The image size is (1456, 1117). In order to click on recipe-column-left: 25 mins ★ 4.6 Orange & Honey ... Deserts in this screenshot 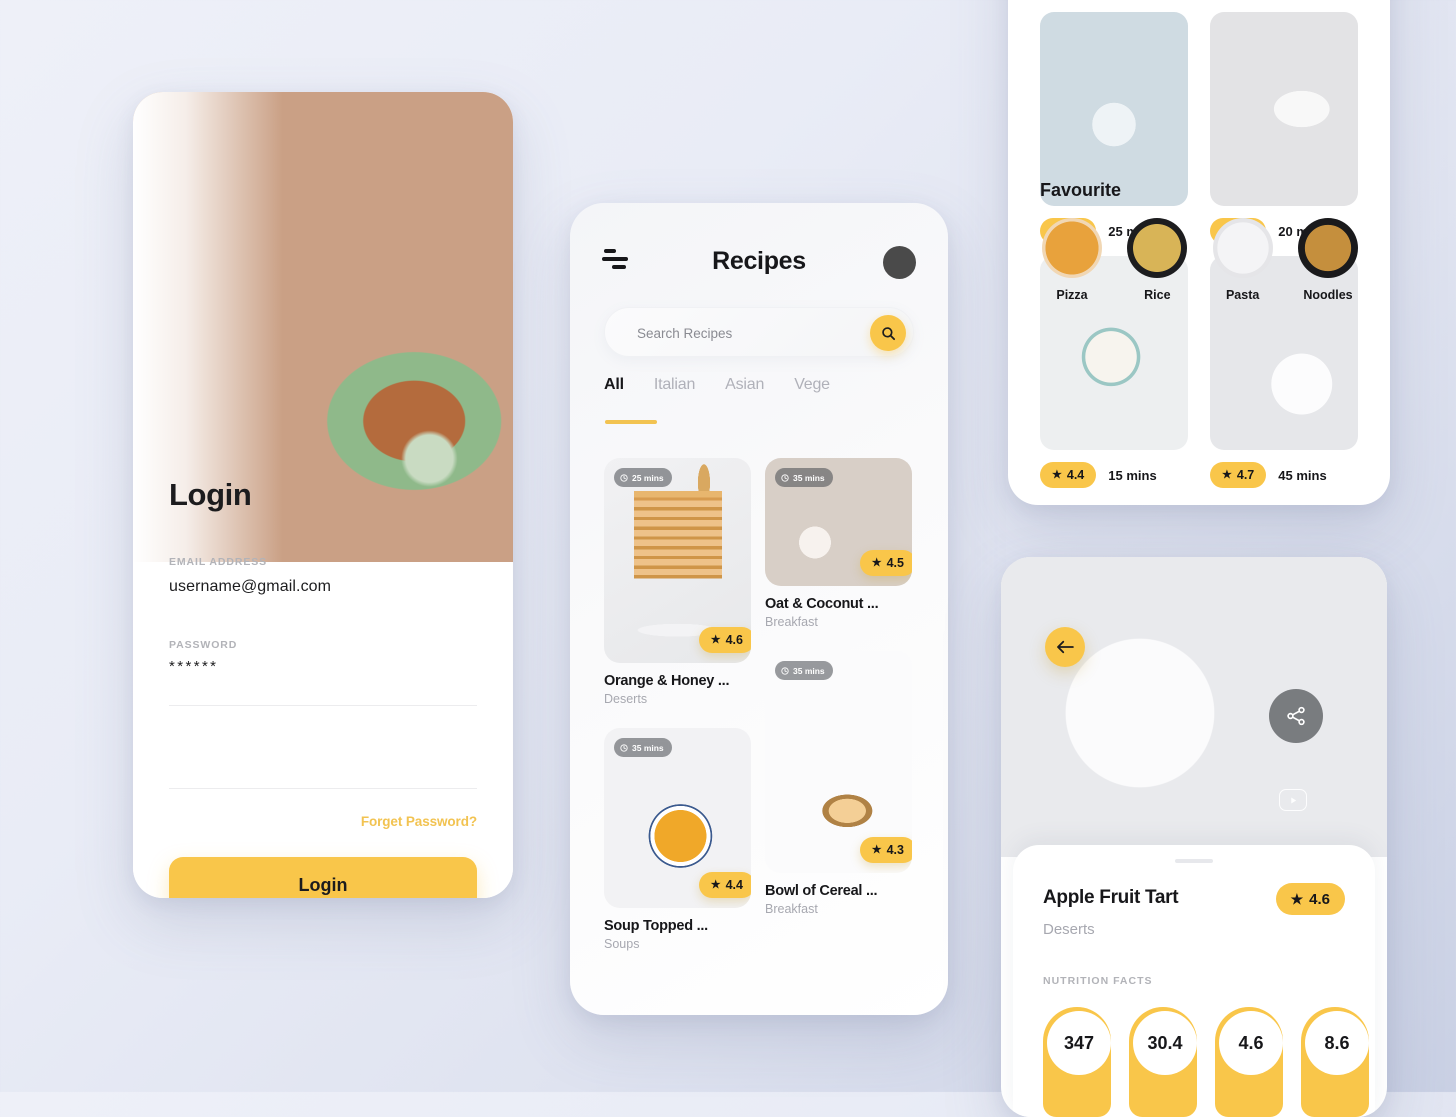, I will do `click(677, 708)`.